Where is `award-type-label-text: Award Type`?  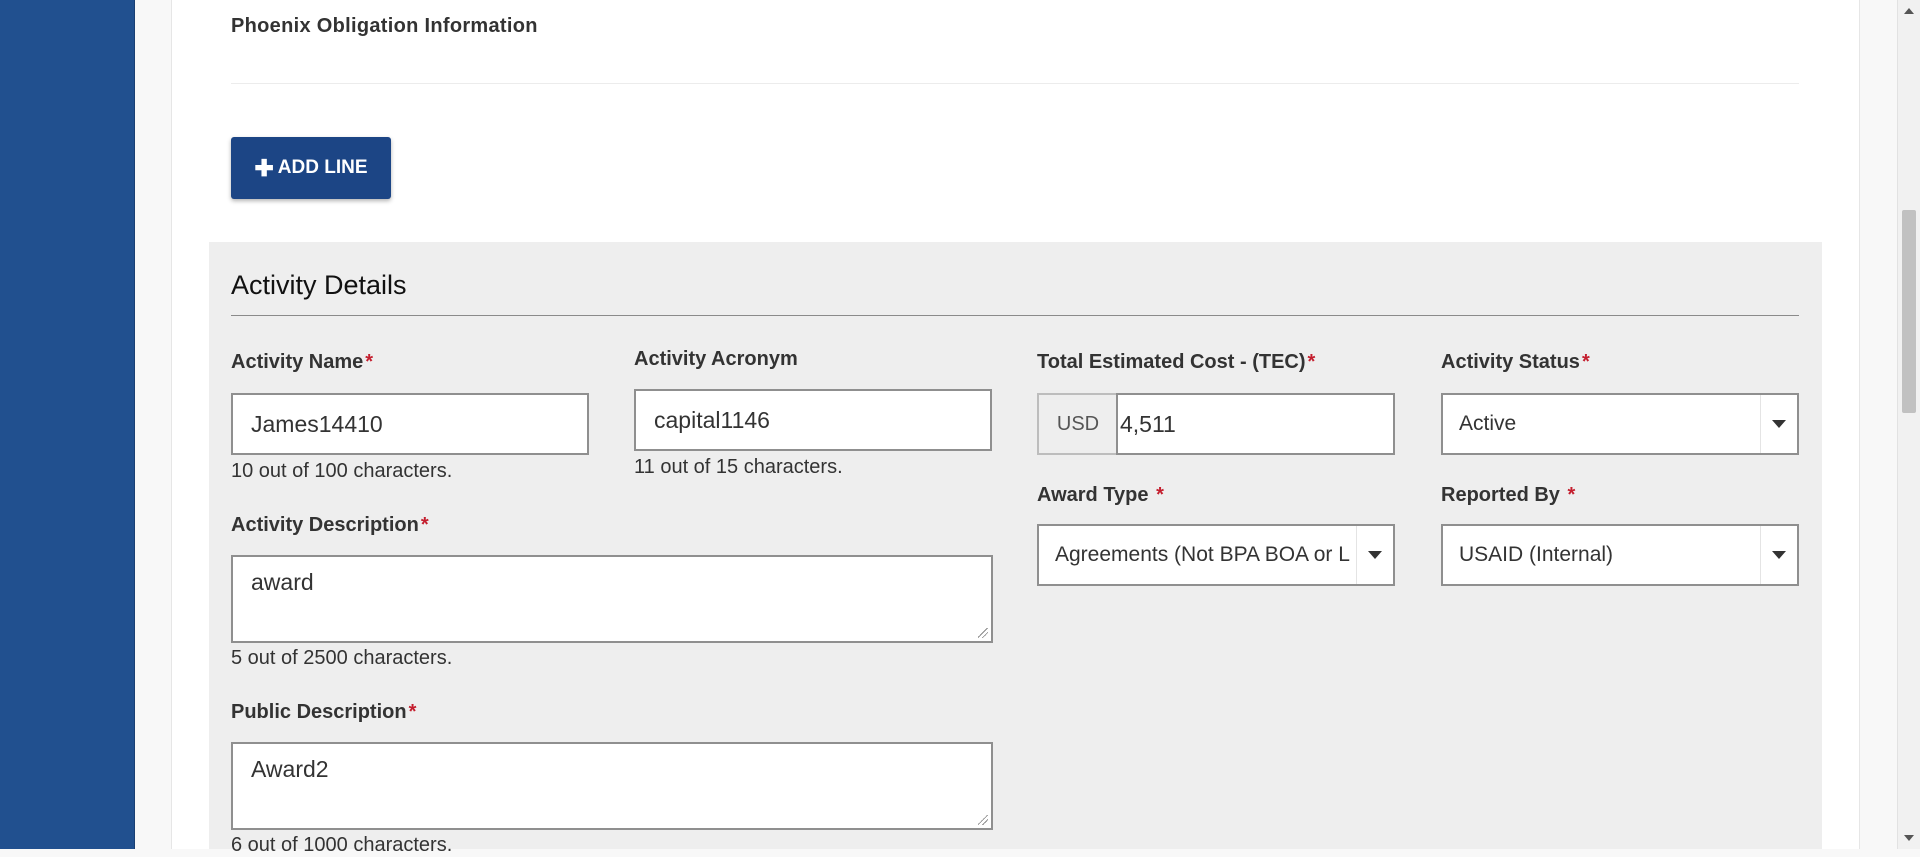
award-type-label-text: Award Type is located at coordinates (1093, 495).